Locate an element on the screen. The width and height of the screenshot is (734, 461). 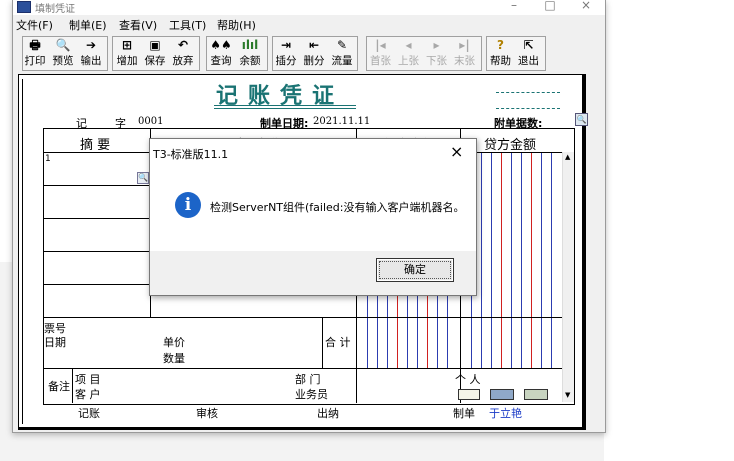
add-icon: ⊞ is located at coordinates (127, 45).